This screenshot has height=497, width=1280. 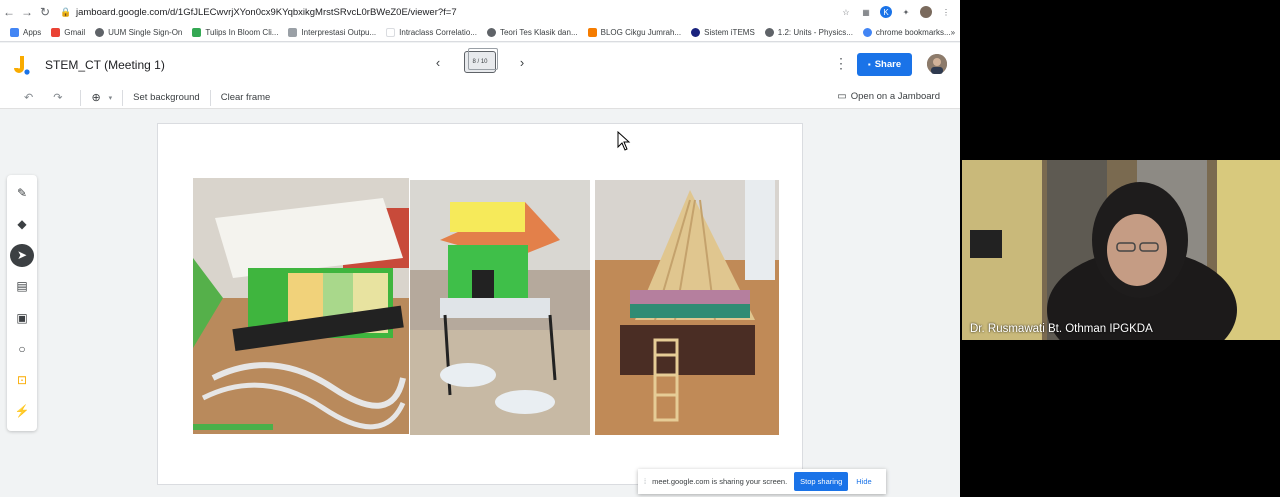 What do you see at coordinates (391, 32) in the screenshot?
I see `blank-page-icon` at bounding box center [391, 32].